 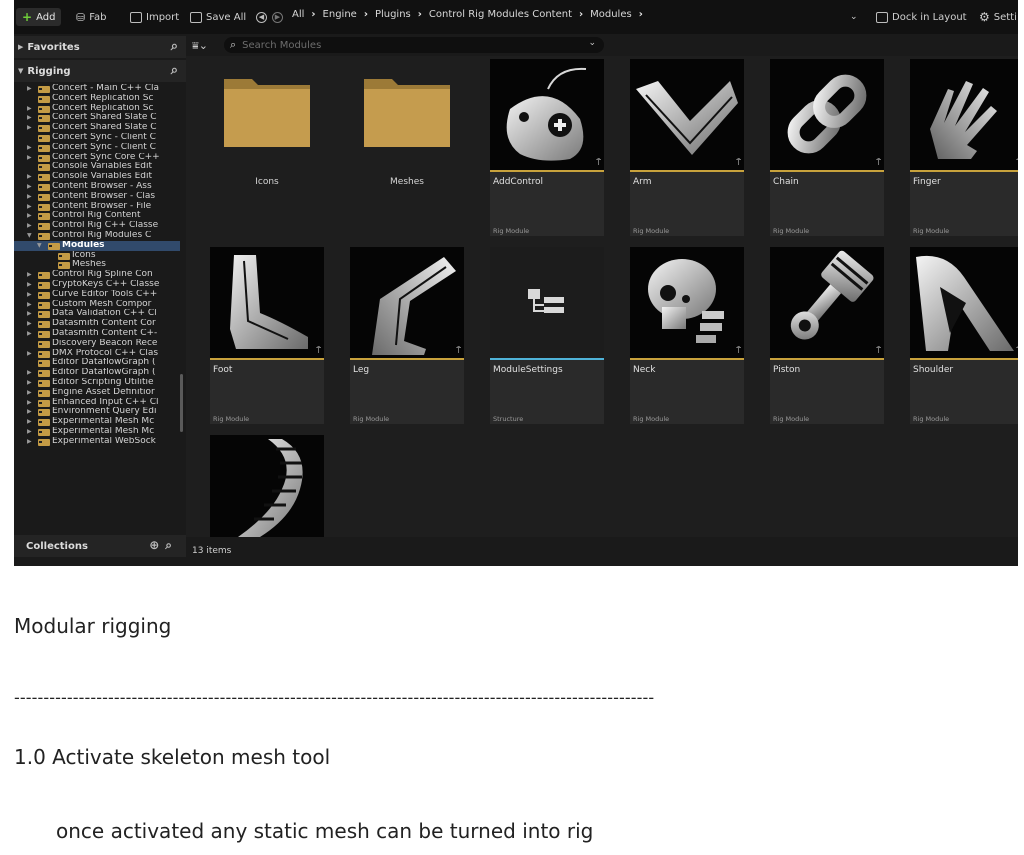 I want to click on add-button: + Add, so click(x=39, y=17).